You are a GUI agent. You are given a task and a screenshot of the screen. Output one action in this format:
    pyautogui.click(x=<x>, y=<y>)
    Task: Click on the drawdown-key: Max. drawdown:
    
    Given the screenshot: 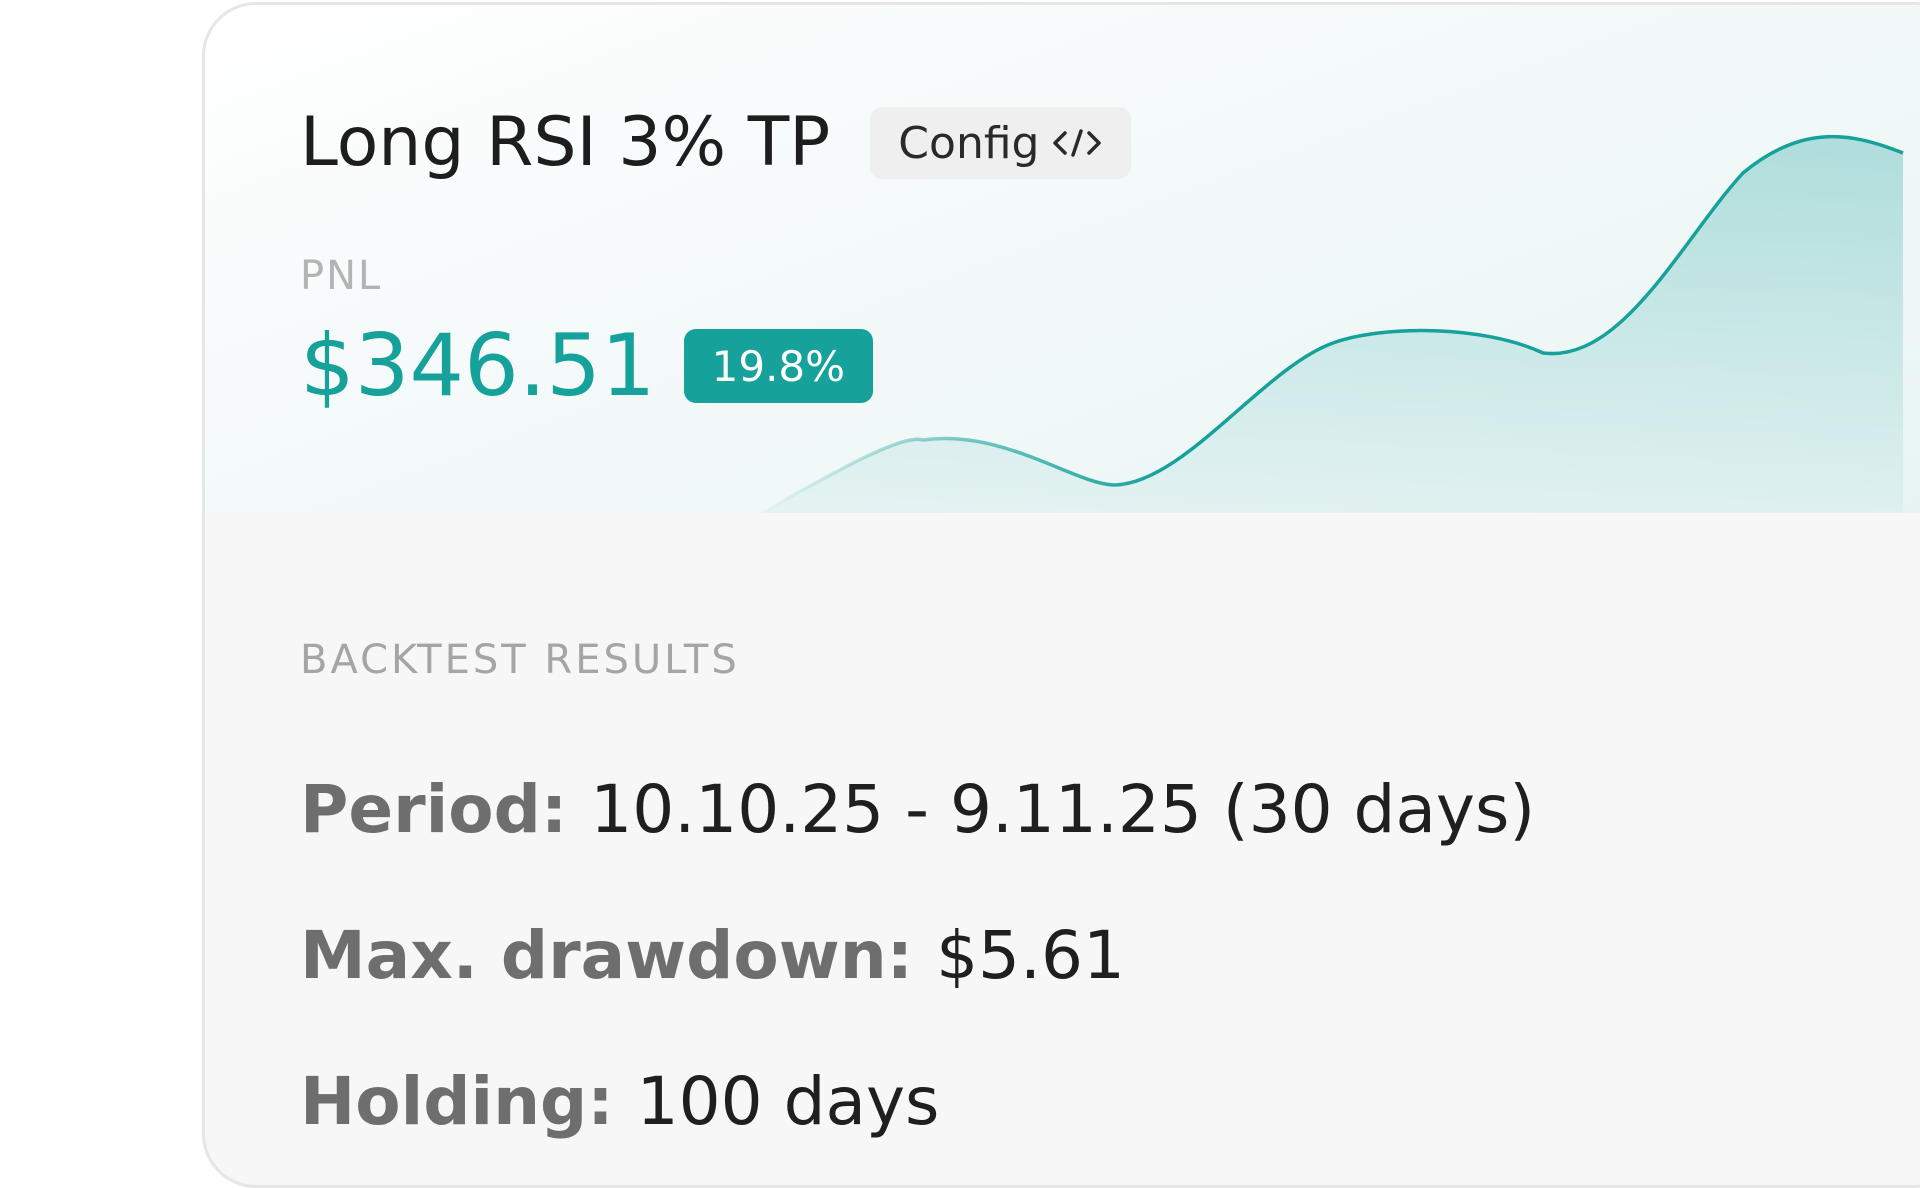 What is the action you would take?
    pyautogui.click(x=618, y=955)
    